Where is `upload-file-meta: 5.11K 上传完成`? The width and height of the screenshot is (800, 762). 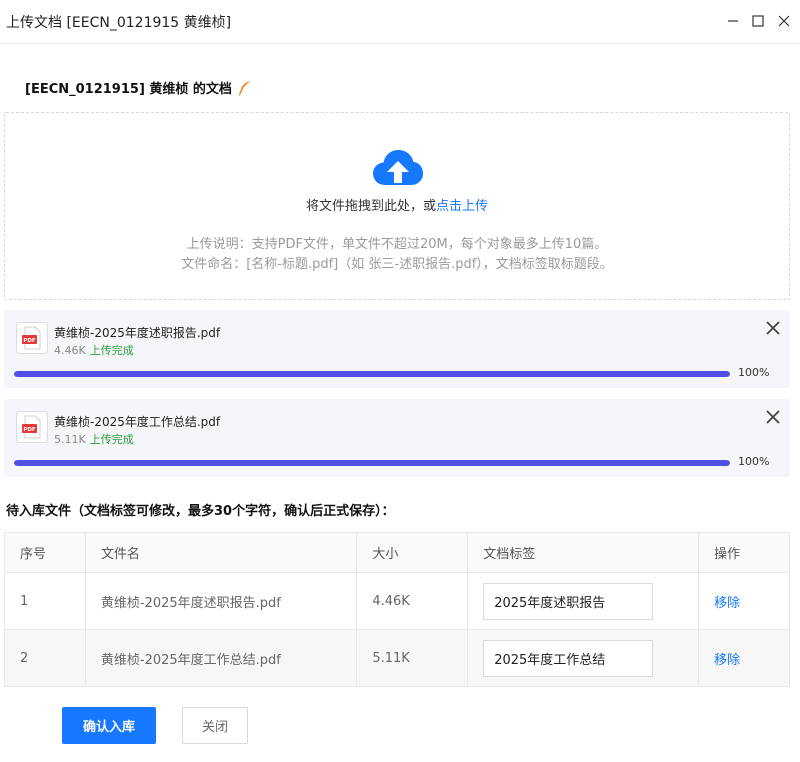
upload-file-meta: 5.11K 上传完成 is located at coordinates (94, 439).